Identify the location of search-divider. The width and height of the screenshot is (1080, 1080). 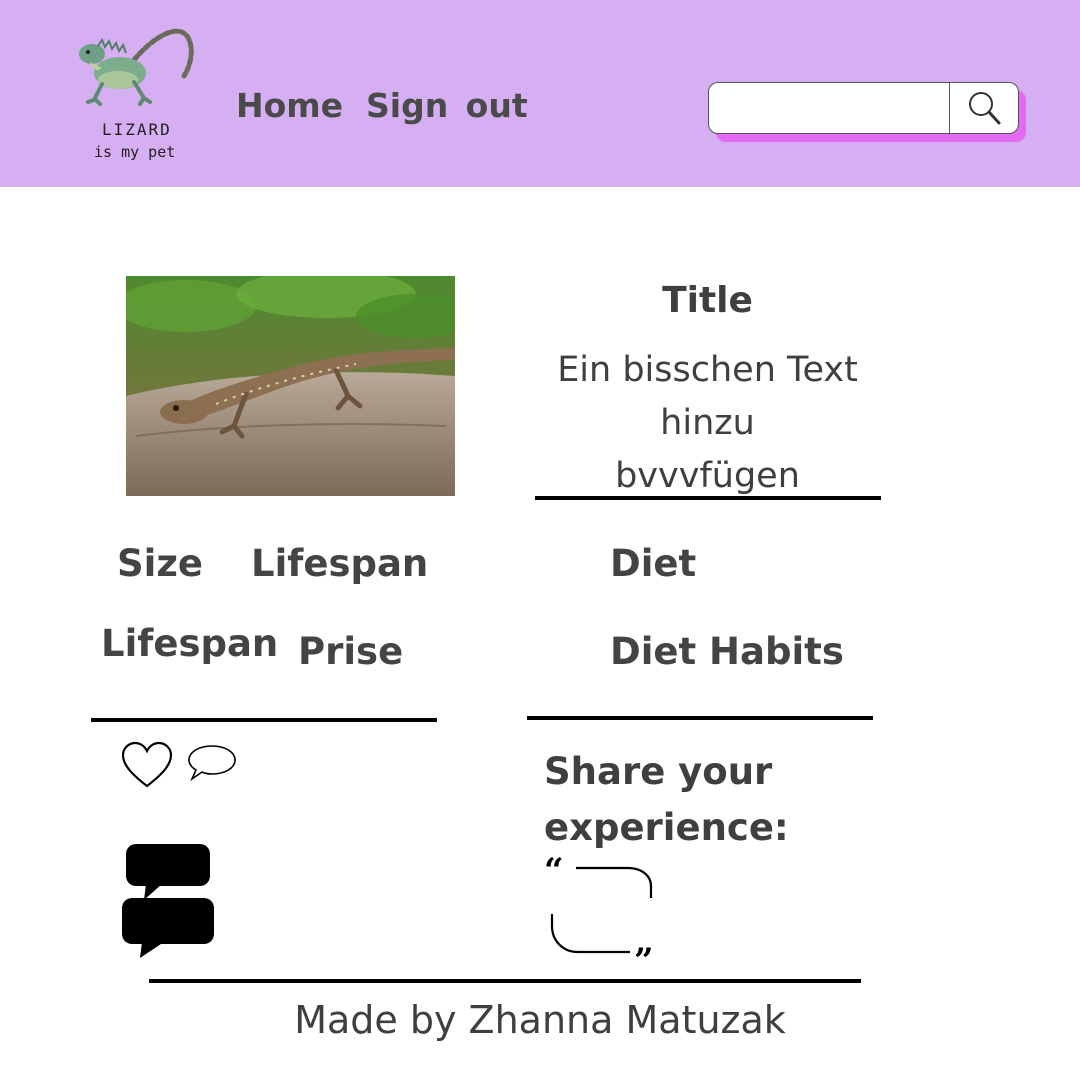
(949, 108).